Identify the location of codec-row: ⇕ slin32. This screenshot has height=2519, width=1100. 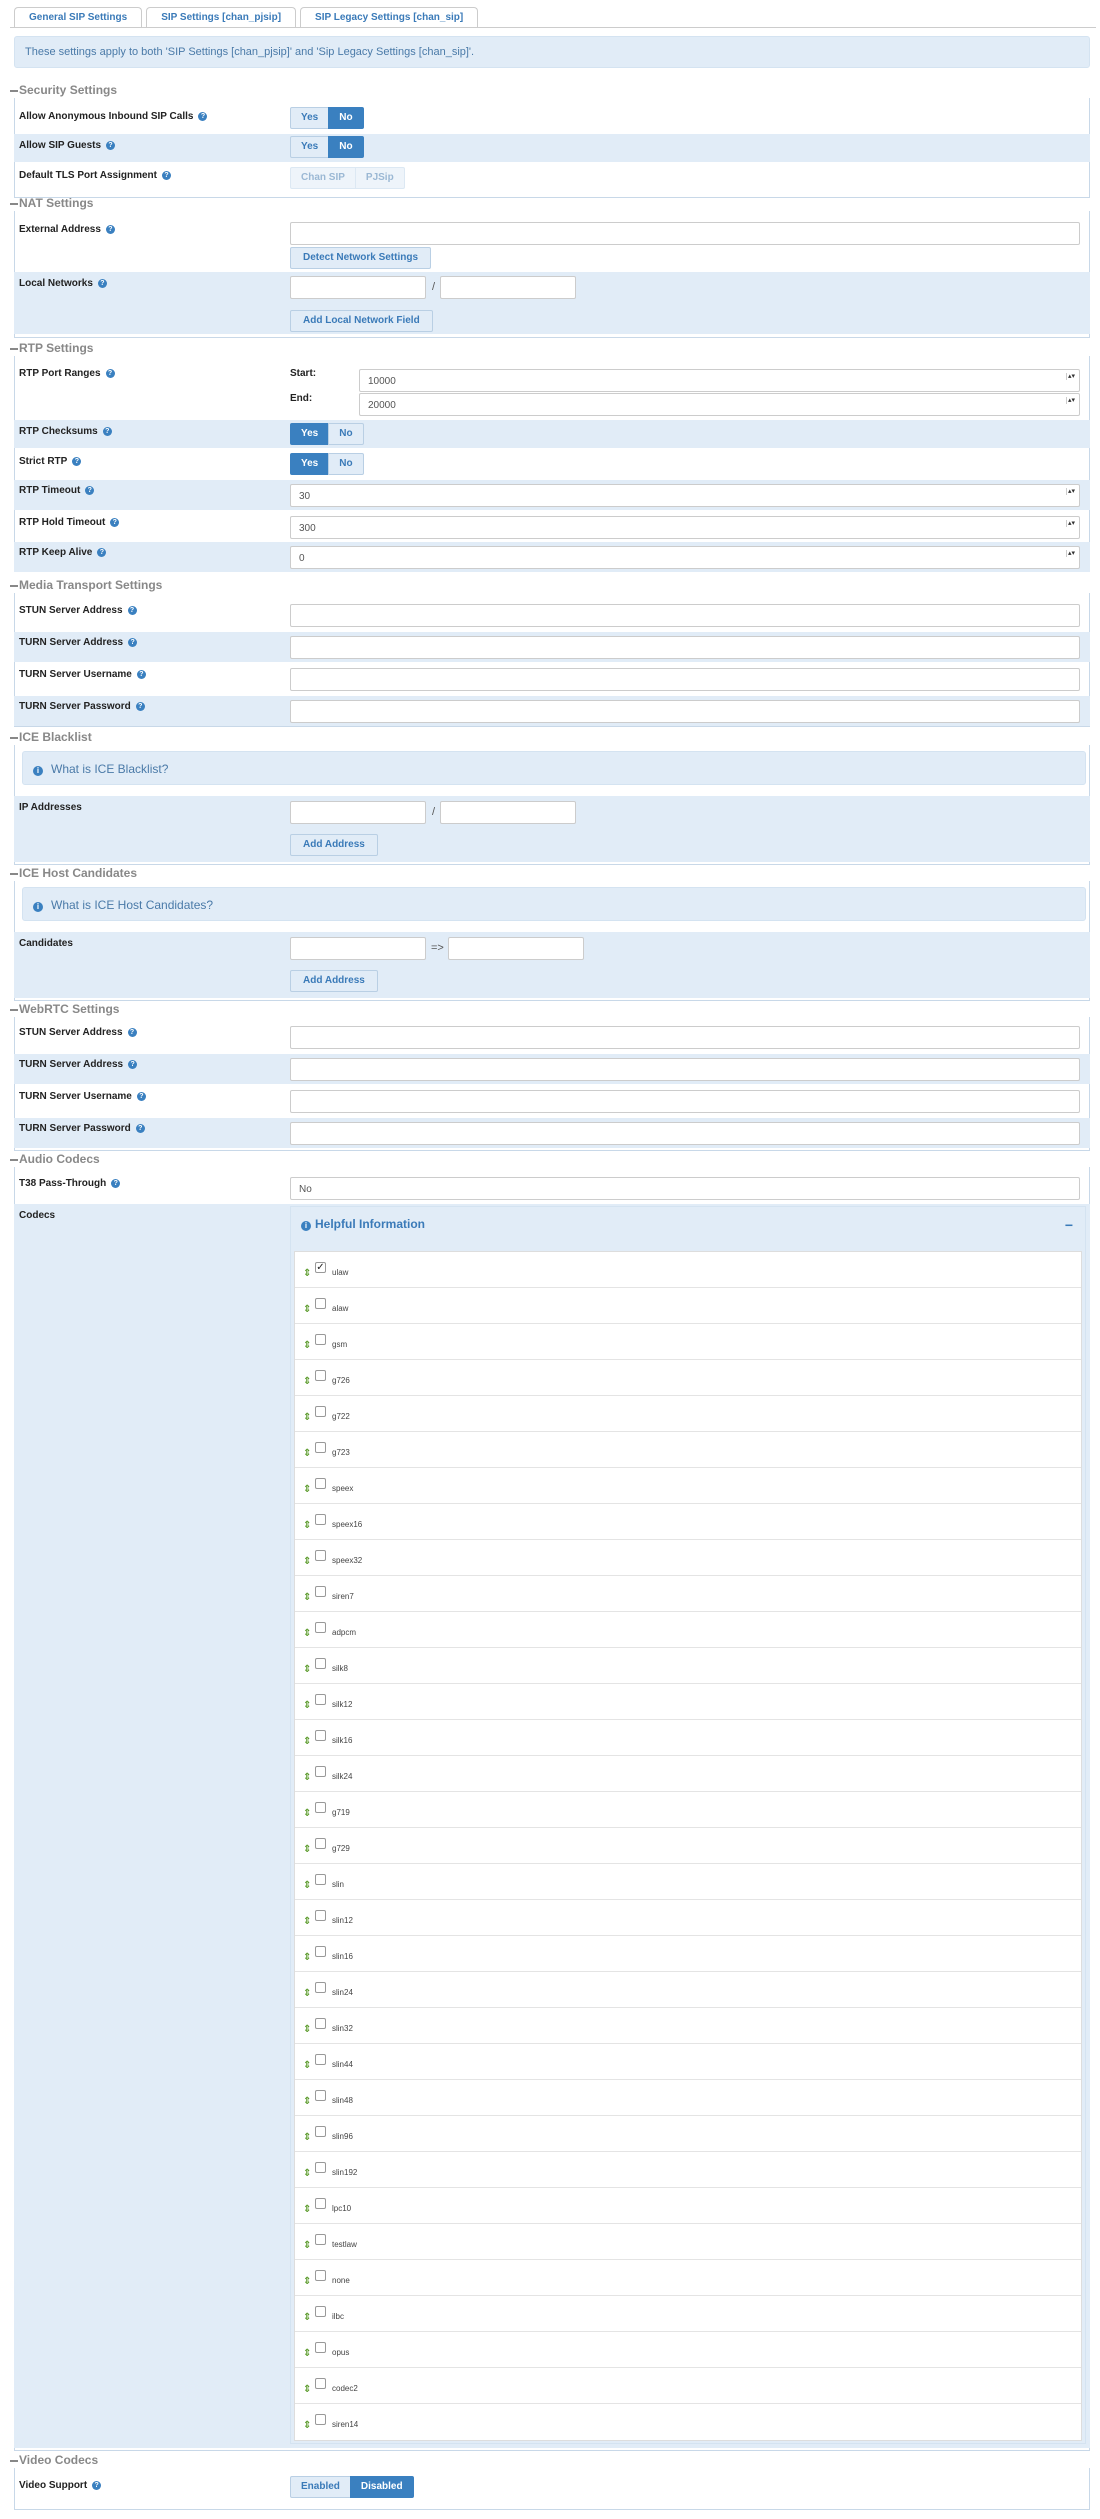
(688, 2026).